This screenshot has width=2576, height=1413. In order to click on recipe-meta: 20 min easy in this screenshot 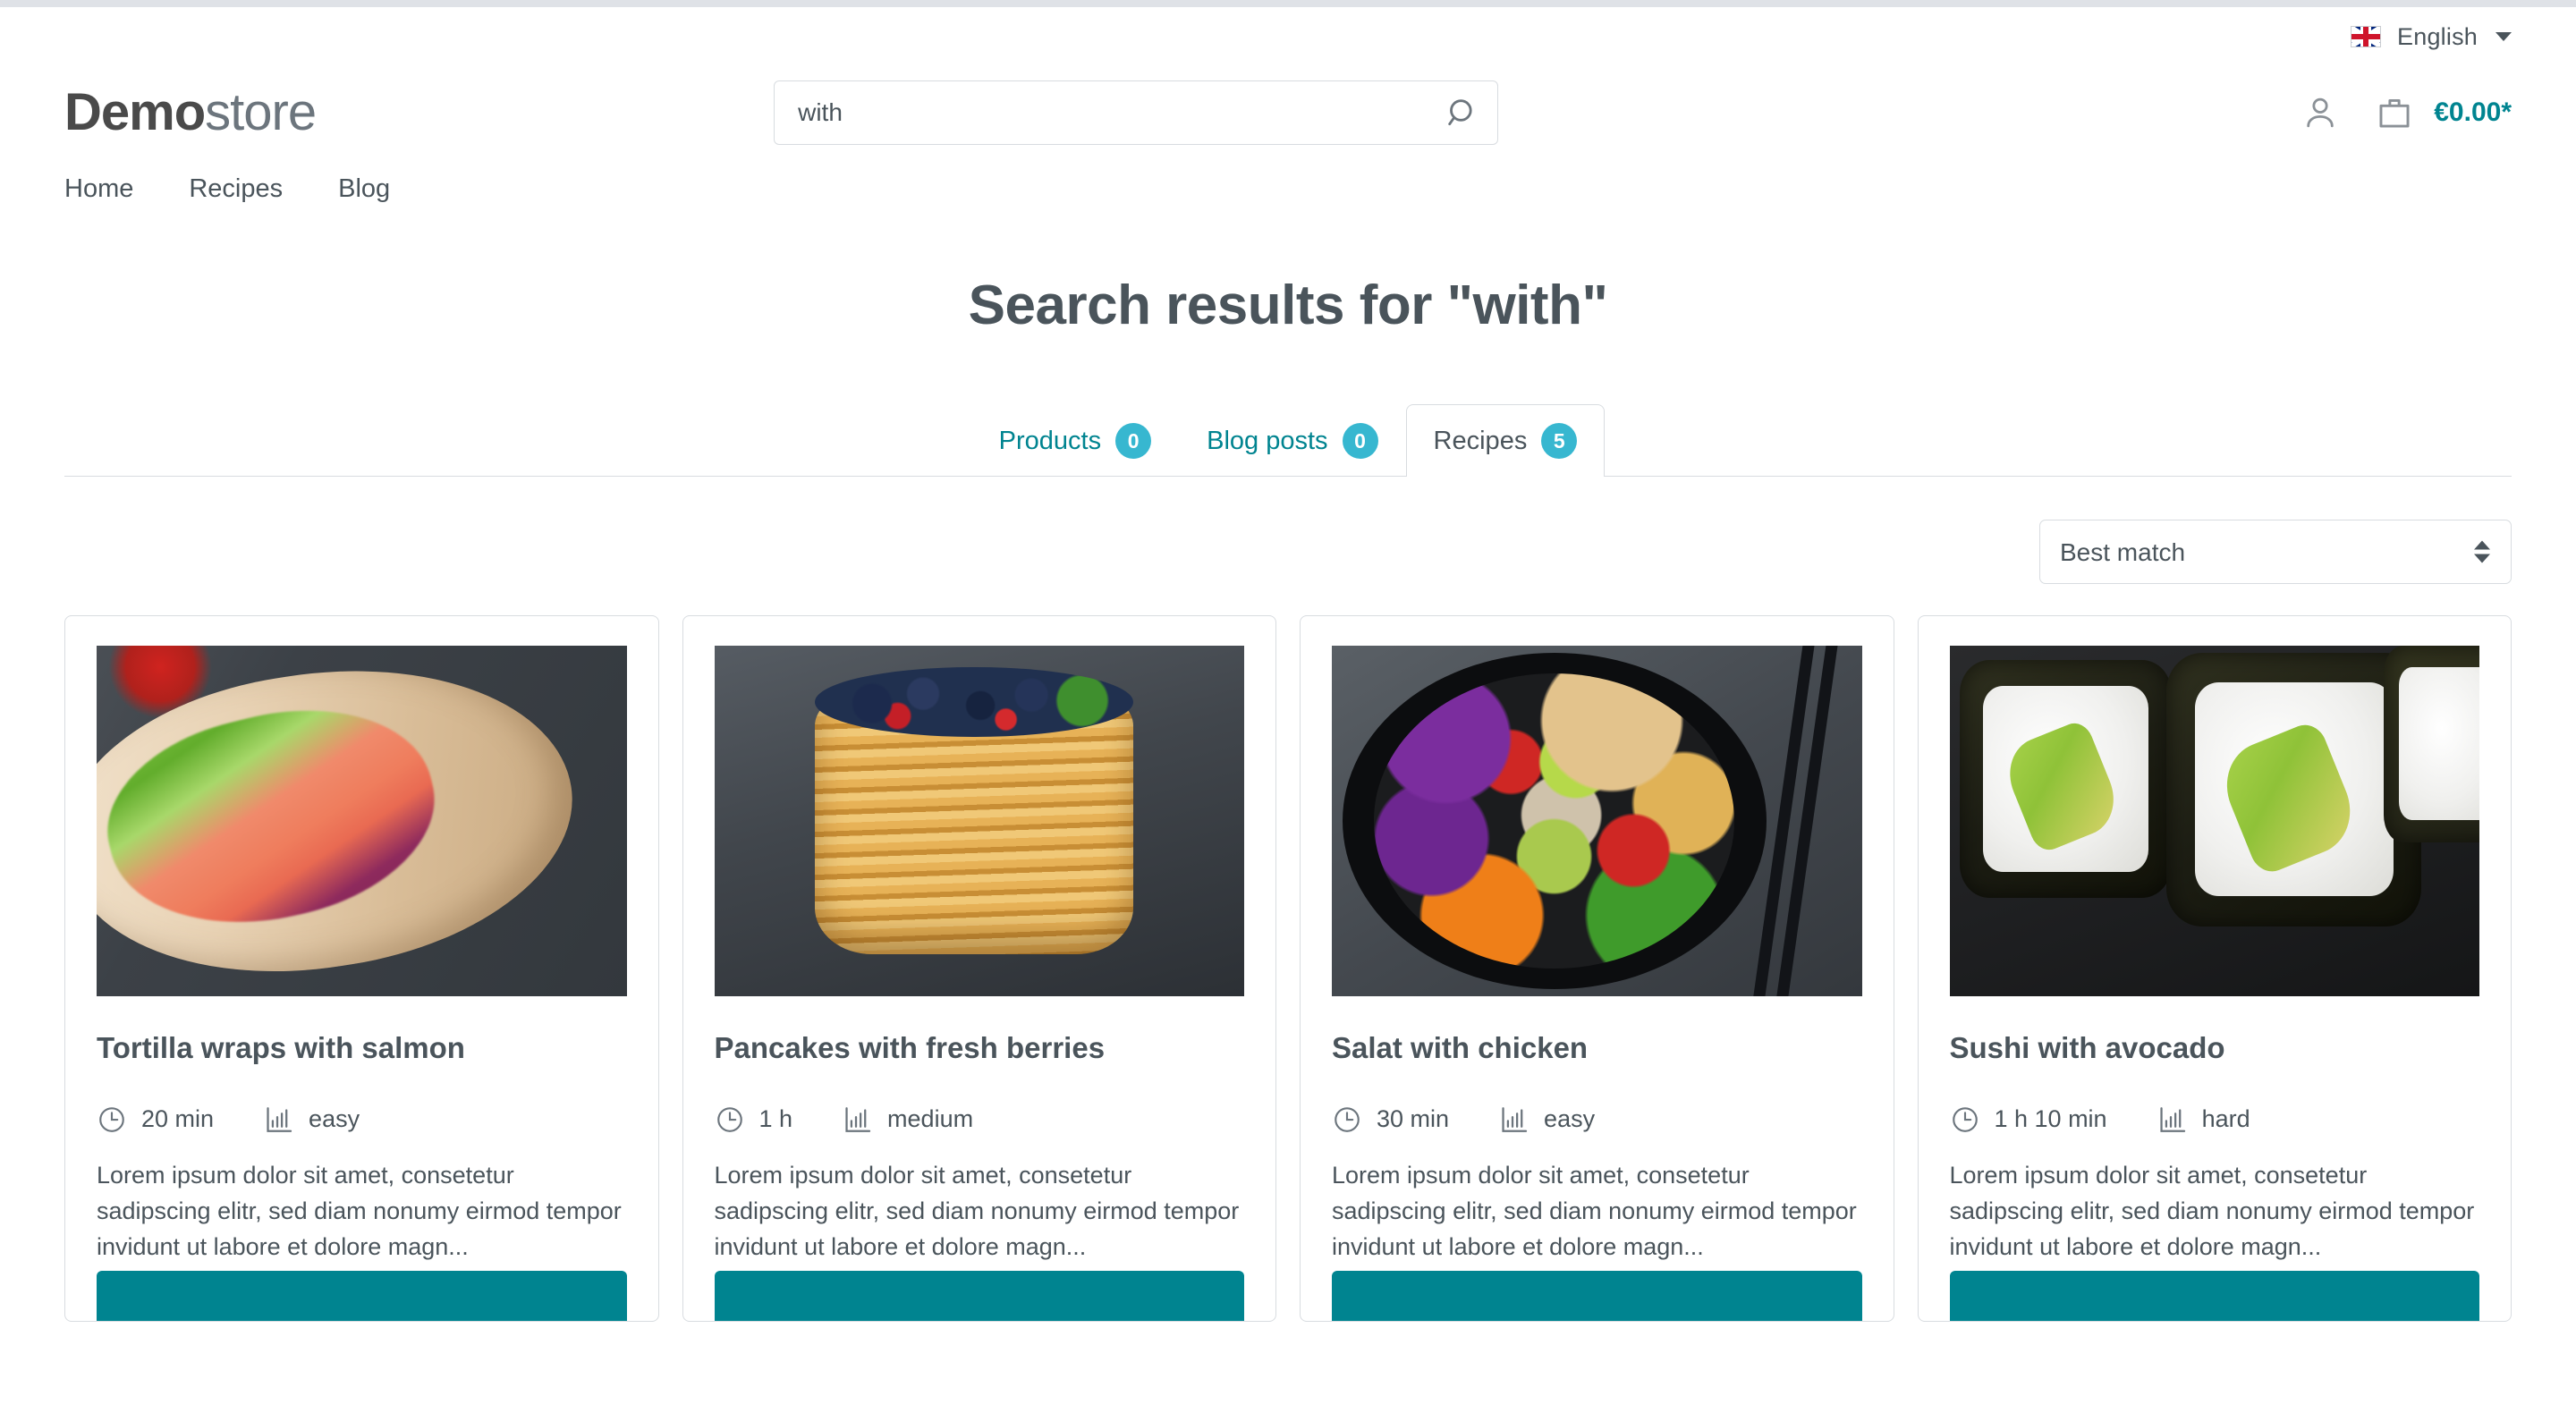, I will do `click(362, 1119)`.